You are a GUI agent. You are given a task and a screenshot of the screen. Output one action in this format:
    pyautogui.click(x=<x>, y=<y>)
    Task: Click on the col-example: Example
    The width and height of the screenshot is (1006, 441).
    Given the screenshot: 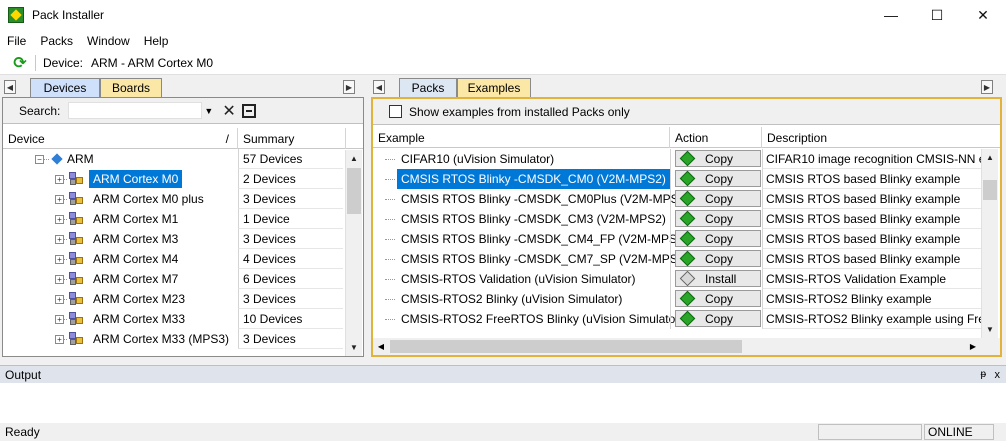 What is the action you would take?
    pyautogui.click(x=521, y=137)
    